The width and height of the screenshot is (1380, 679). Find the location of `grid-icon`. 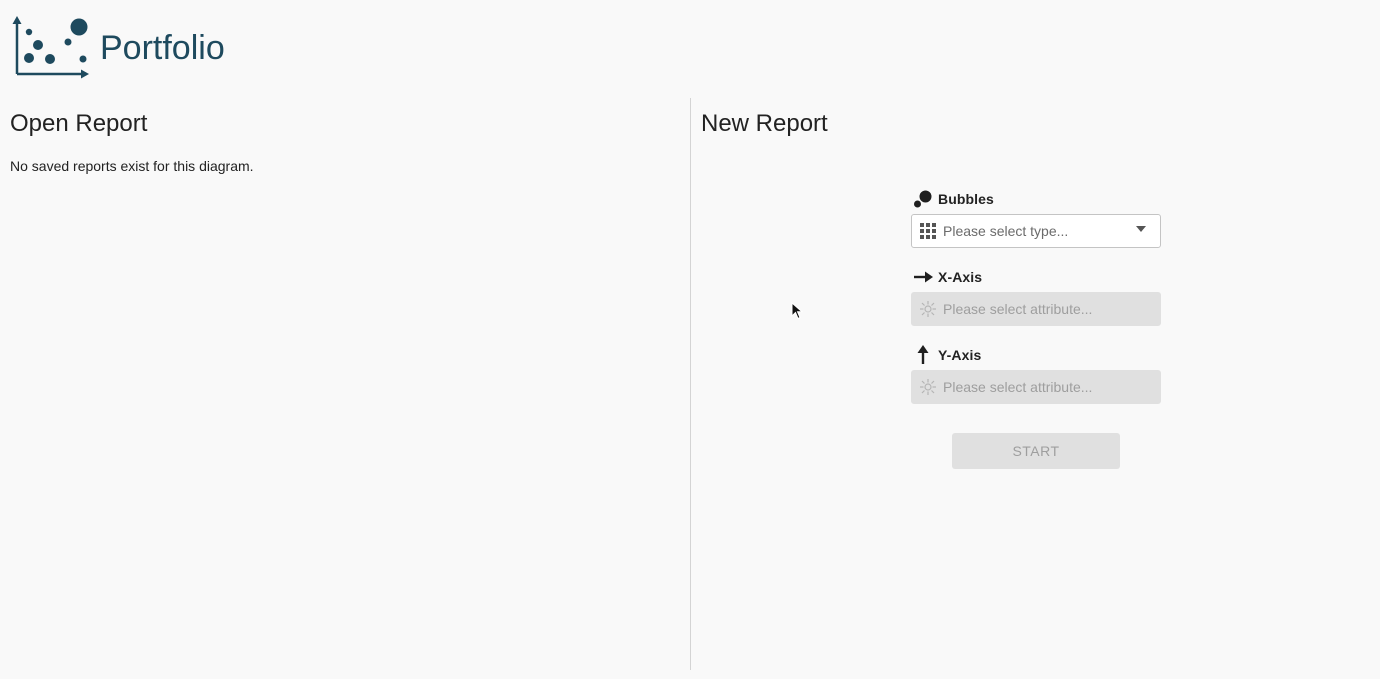

grid-icon is located at coordinates (928, 231).